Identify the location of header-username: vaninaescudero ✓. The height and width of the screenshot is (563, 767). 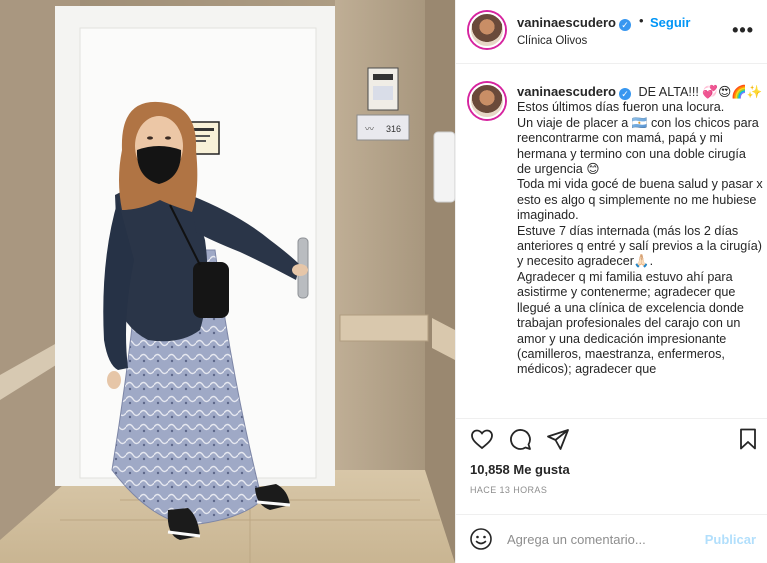
(574, 23).